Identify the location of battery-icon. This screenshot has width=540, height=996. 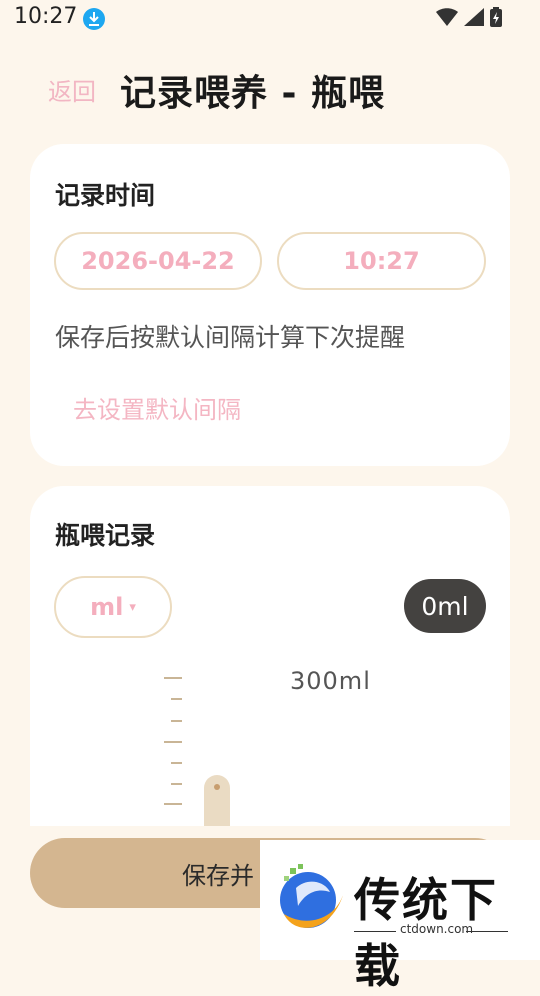
(496, 17).